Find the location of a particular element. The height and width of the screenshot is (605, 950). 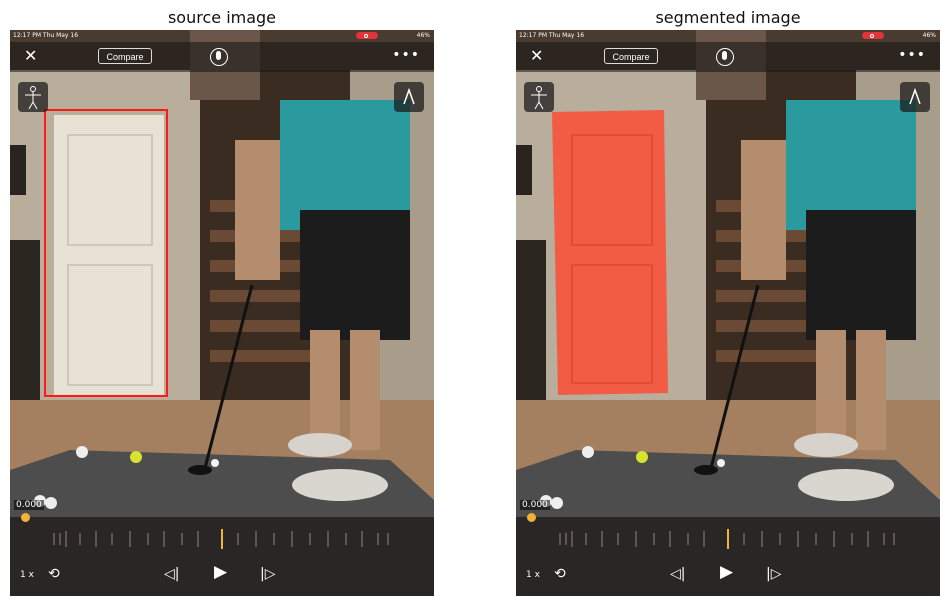

door-bounding-box is located at coordinates (106, 253).